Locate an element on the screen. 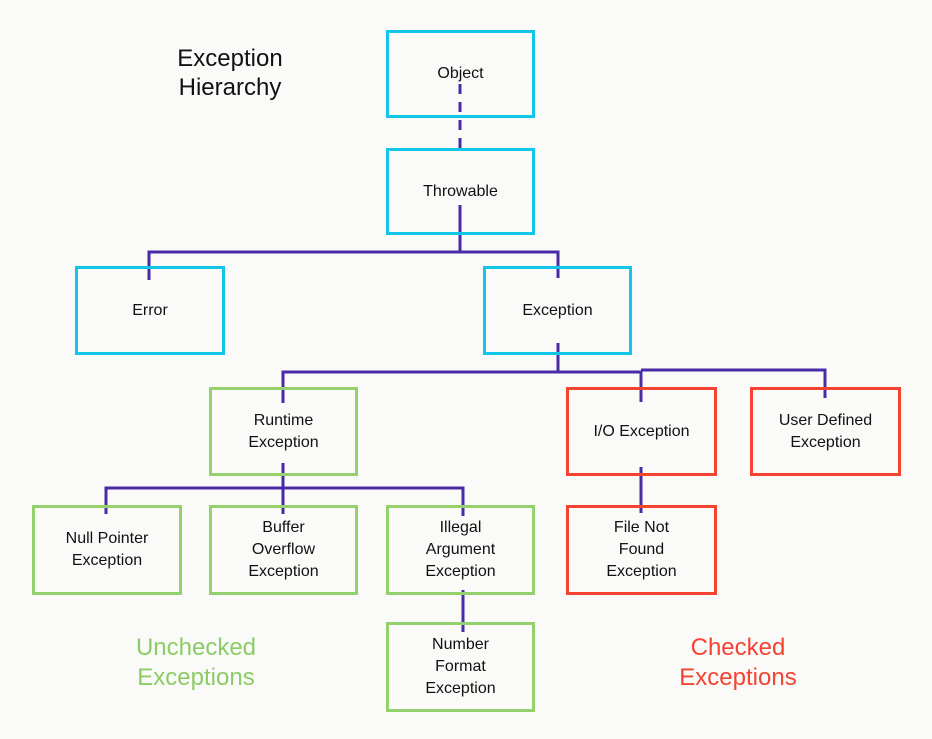  node-object: Object is located at coordinates (460, 74).